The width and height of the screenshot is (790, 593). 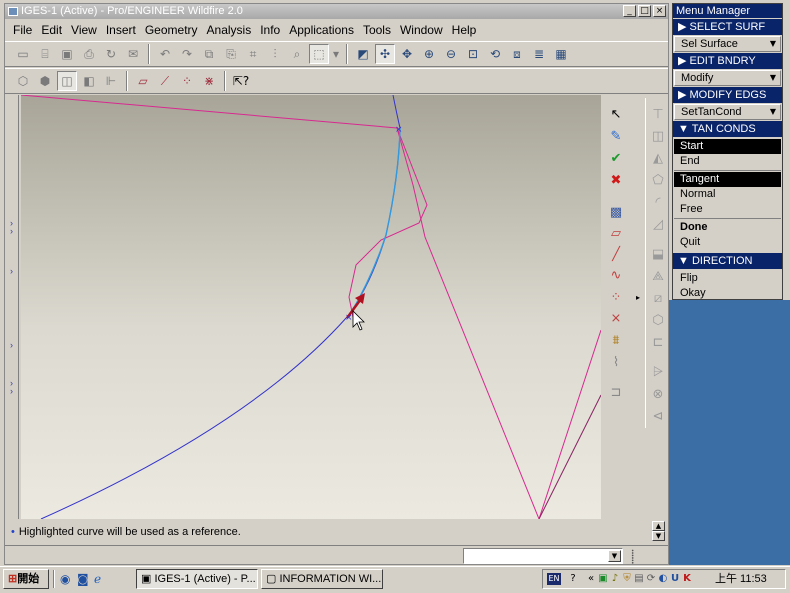 I want to click on menu-item-okay: Okay, so click(x=727, y=293).